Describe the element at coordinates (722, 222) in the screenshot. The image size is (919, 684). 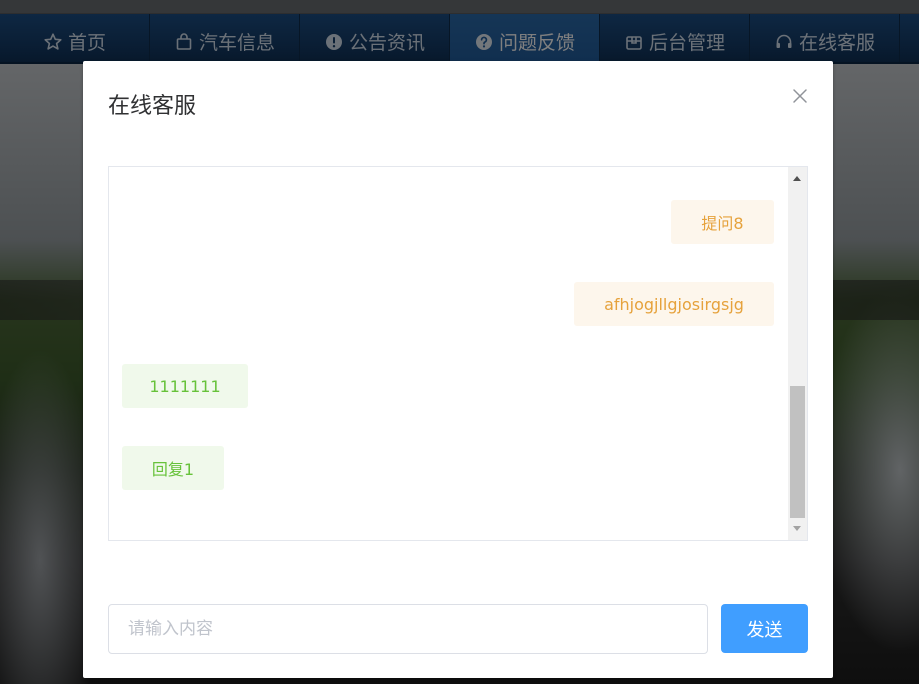
I see `chat-message-sent: 提问8` at that location.